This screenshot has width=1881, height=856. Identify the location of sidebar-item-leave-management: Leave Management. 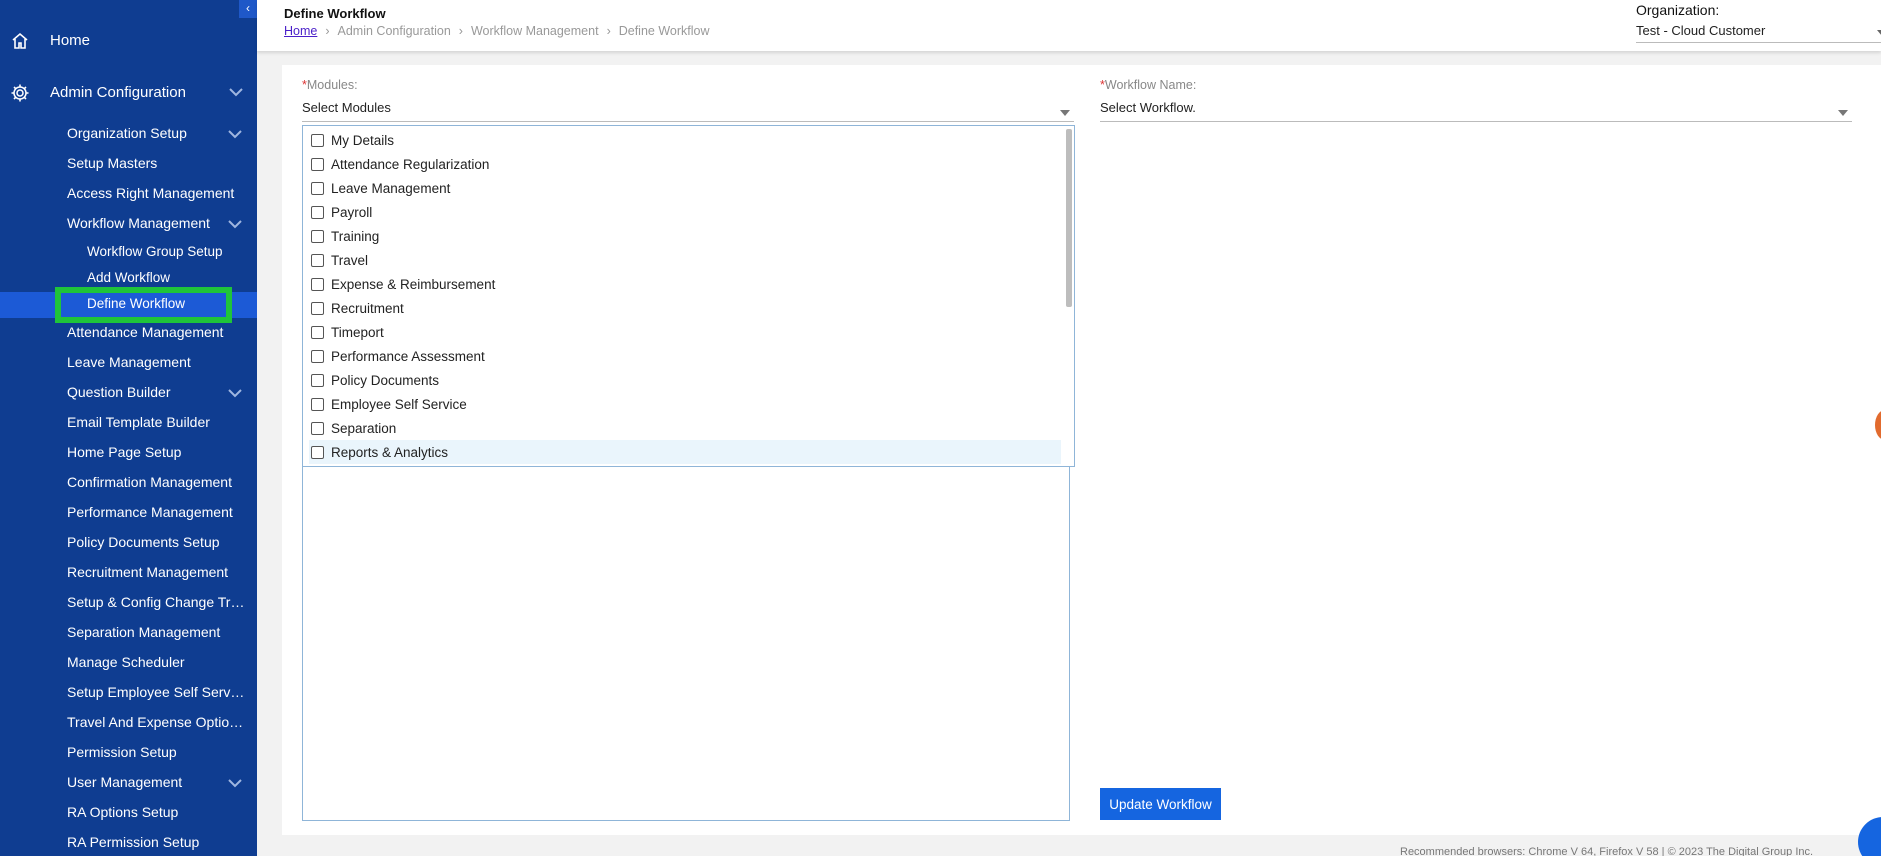
(157, 362).